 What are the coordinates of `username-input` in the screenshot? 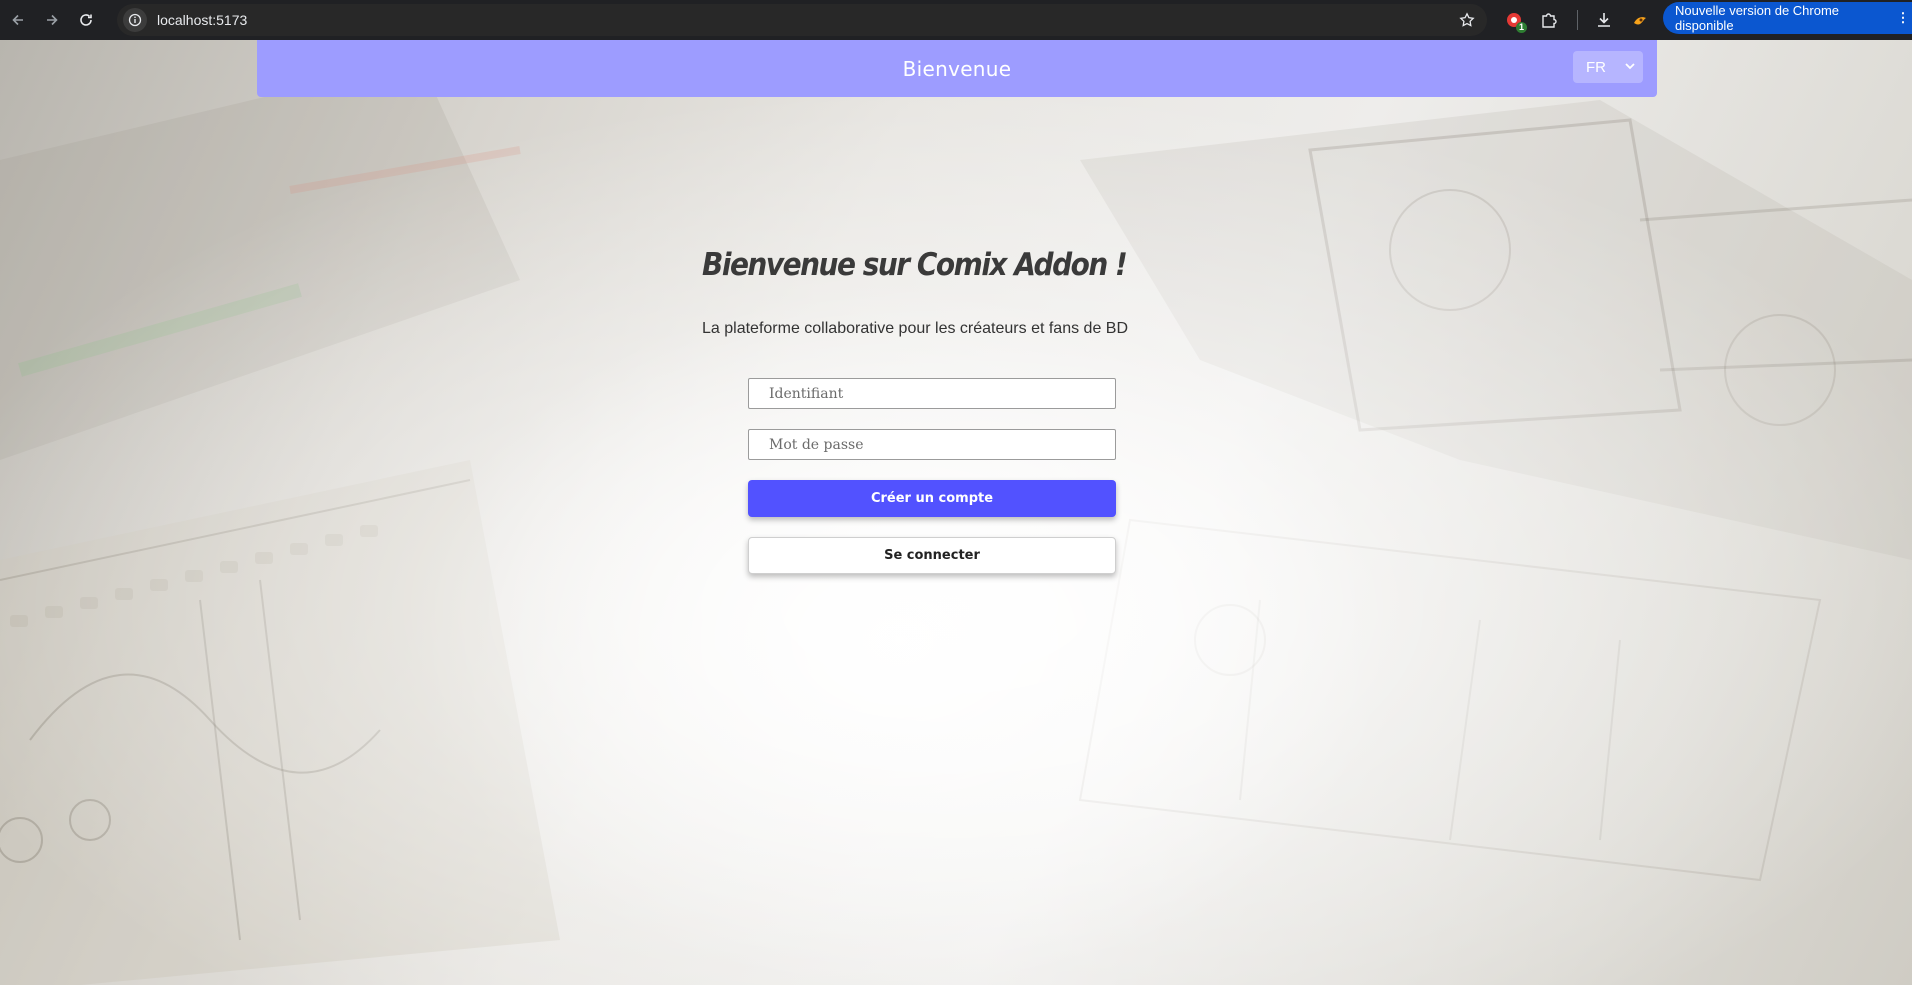 It's located at (932, 393).